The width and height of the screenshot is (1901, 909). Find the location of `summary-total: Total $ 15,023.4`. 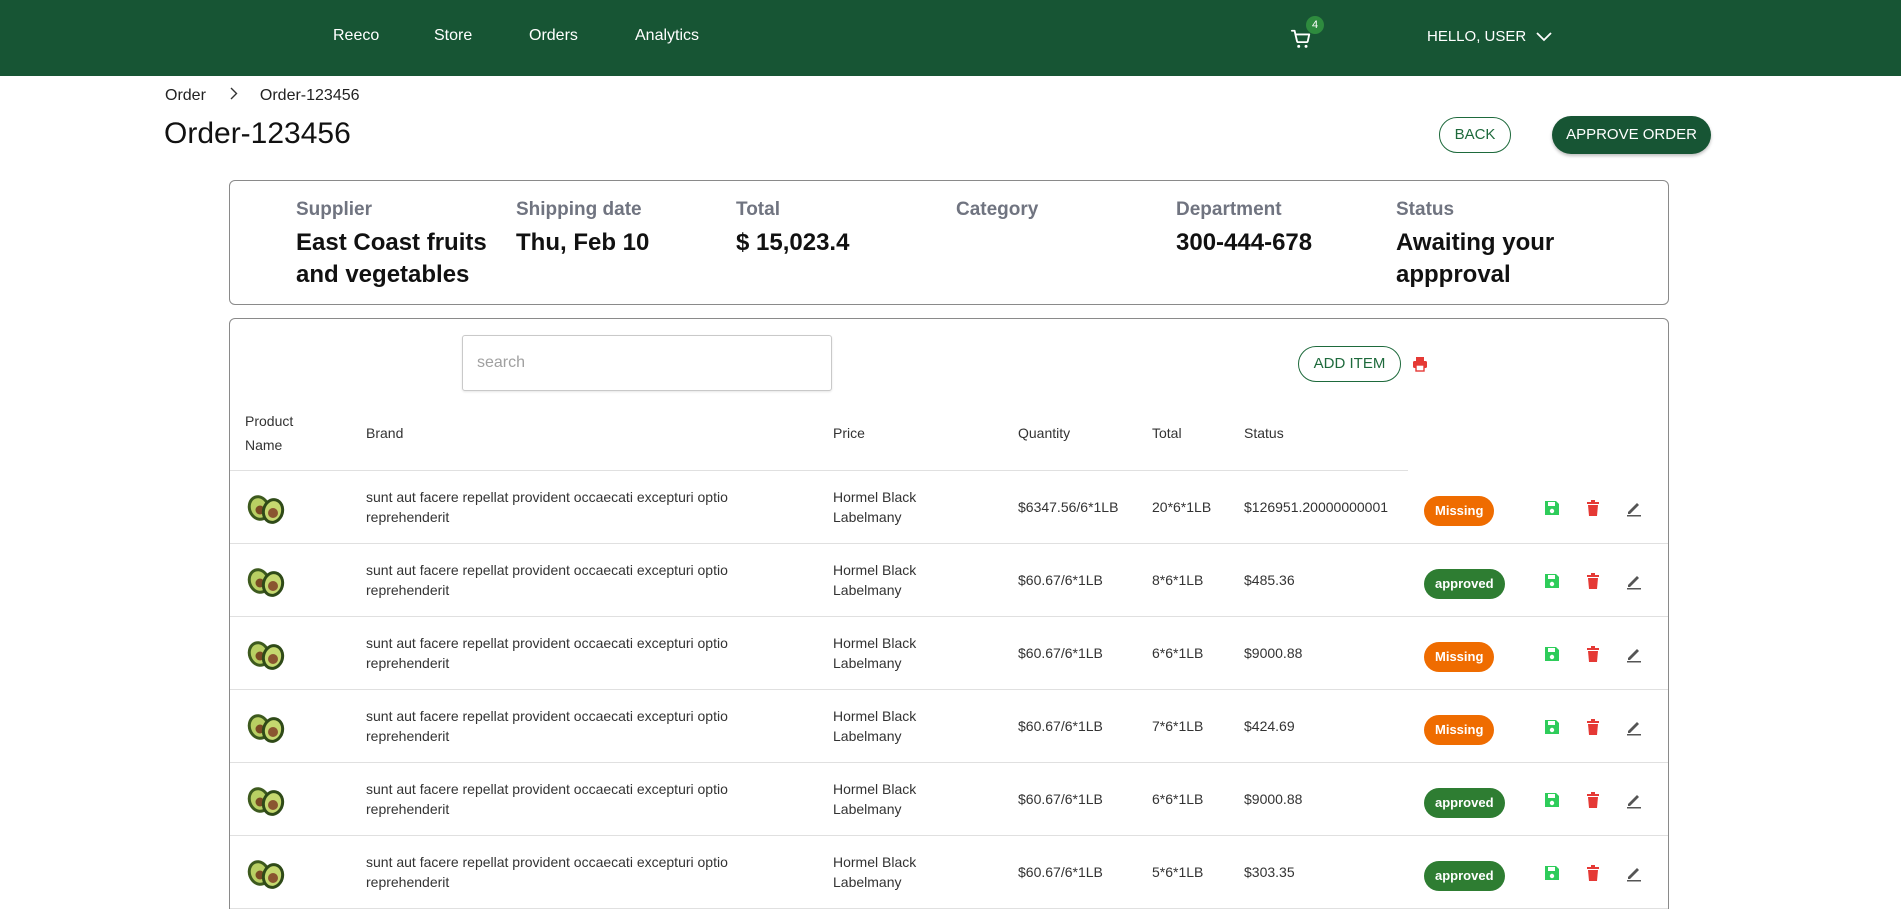

summary-total: Total $ 15,023.4 is located at coordinates (836, 229).